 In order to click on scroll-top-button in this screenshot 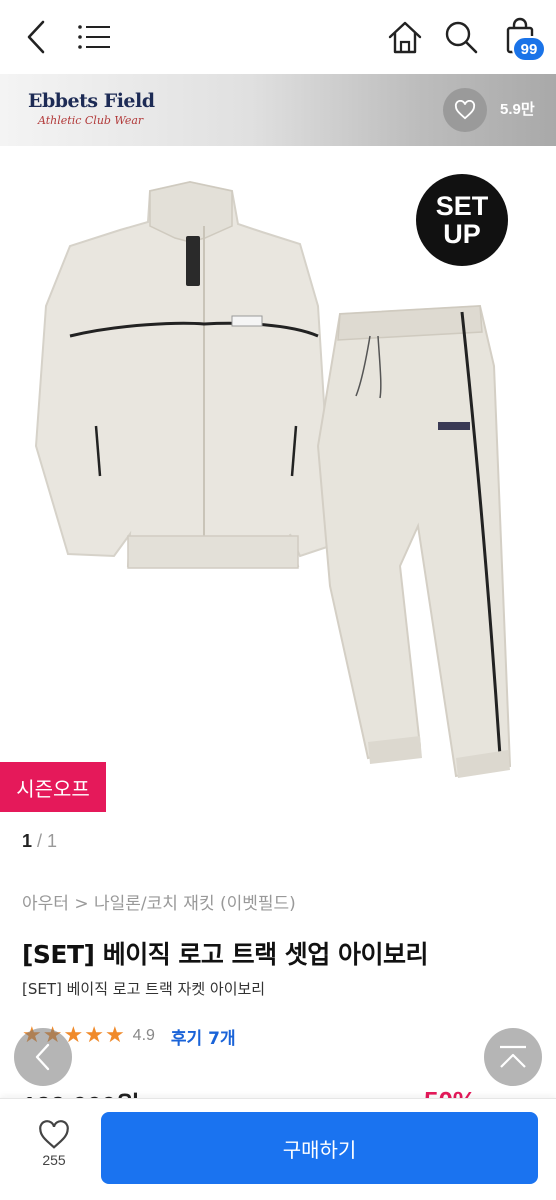, I will do `click(513, 1057)`.